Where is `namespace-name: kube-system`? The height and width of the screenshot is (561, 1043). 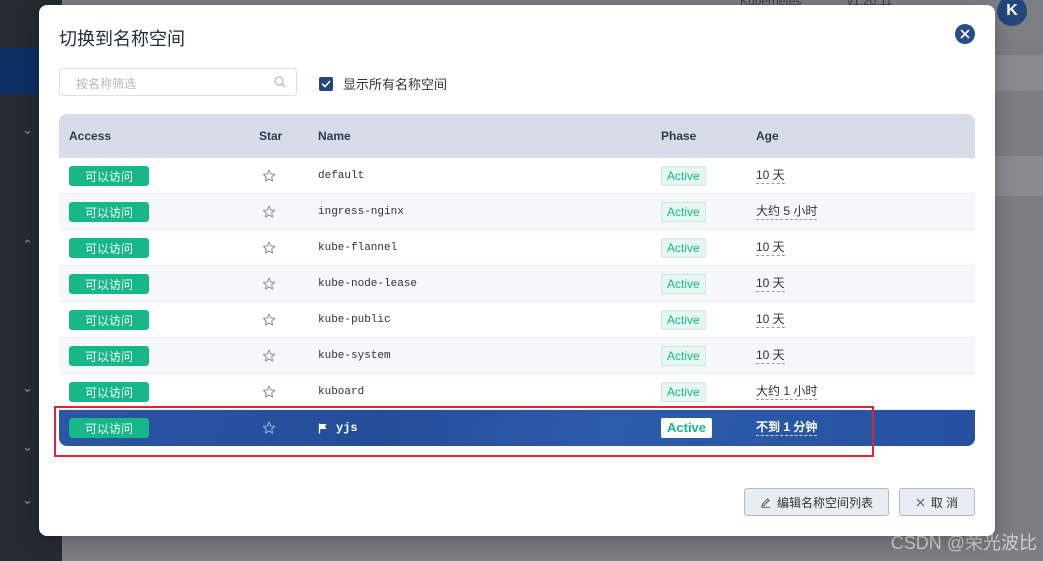 namespace-name: kube-system is located at coordinates (354, 356).